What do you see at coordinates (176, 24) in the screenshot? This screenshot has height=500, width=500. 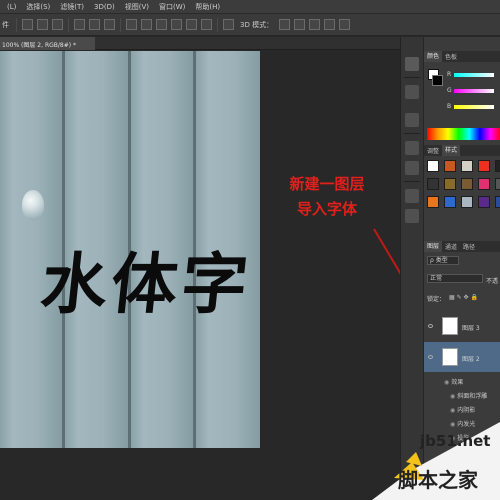 I see `distribute-left-icon` at bounding box center [176, 24].